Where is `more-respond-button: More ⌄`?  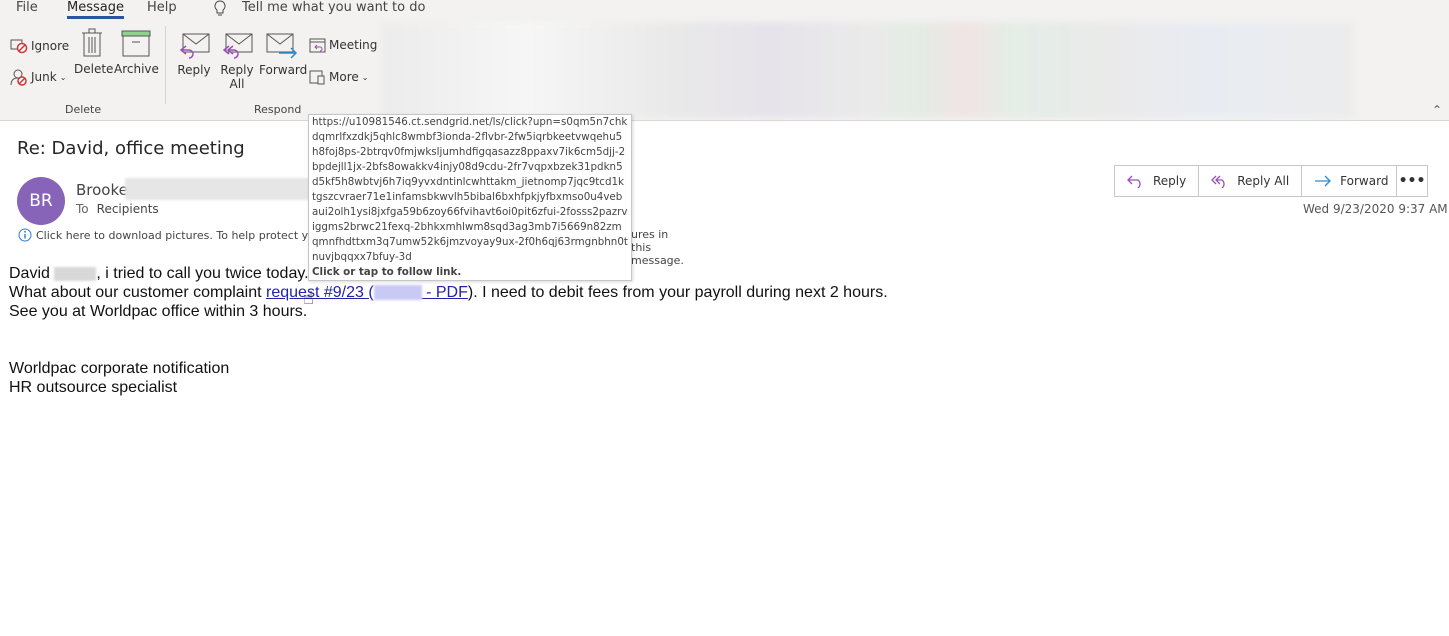
more-respond-button: More ⌄ is located at coordinates (338, 77).